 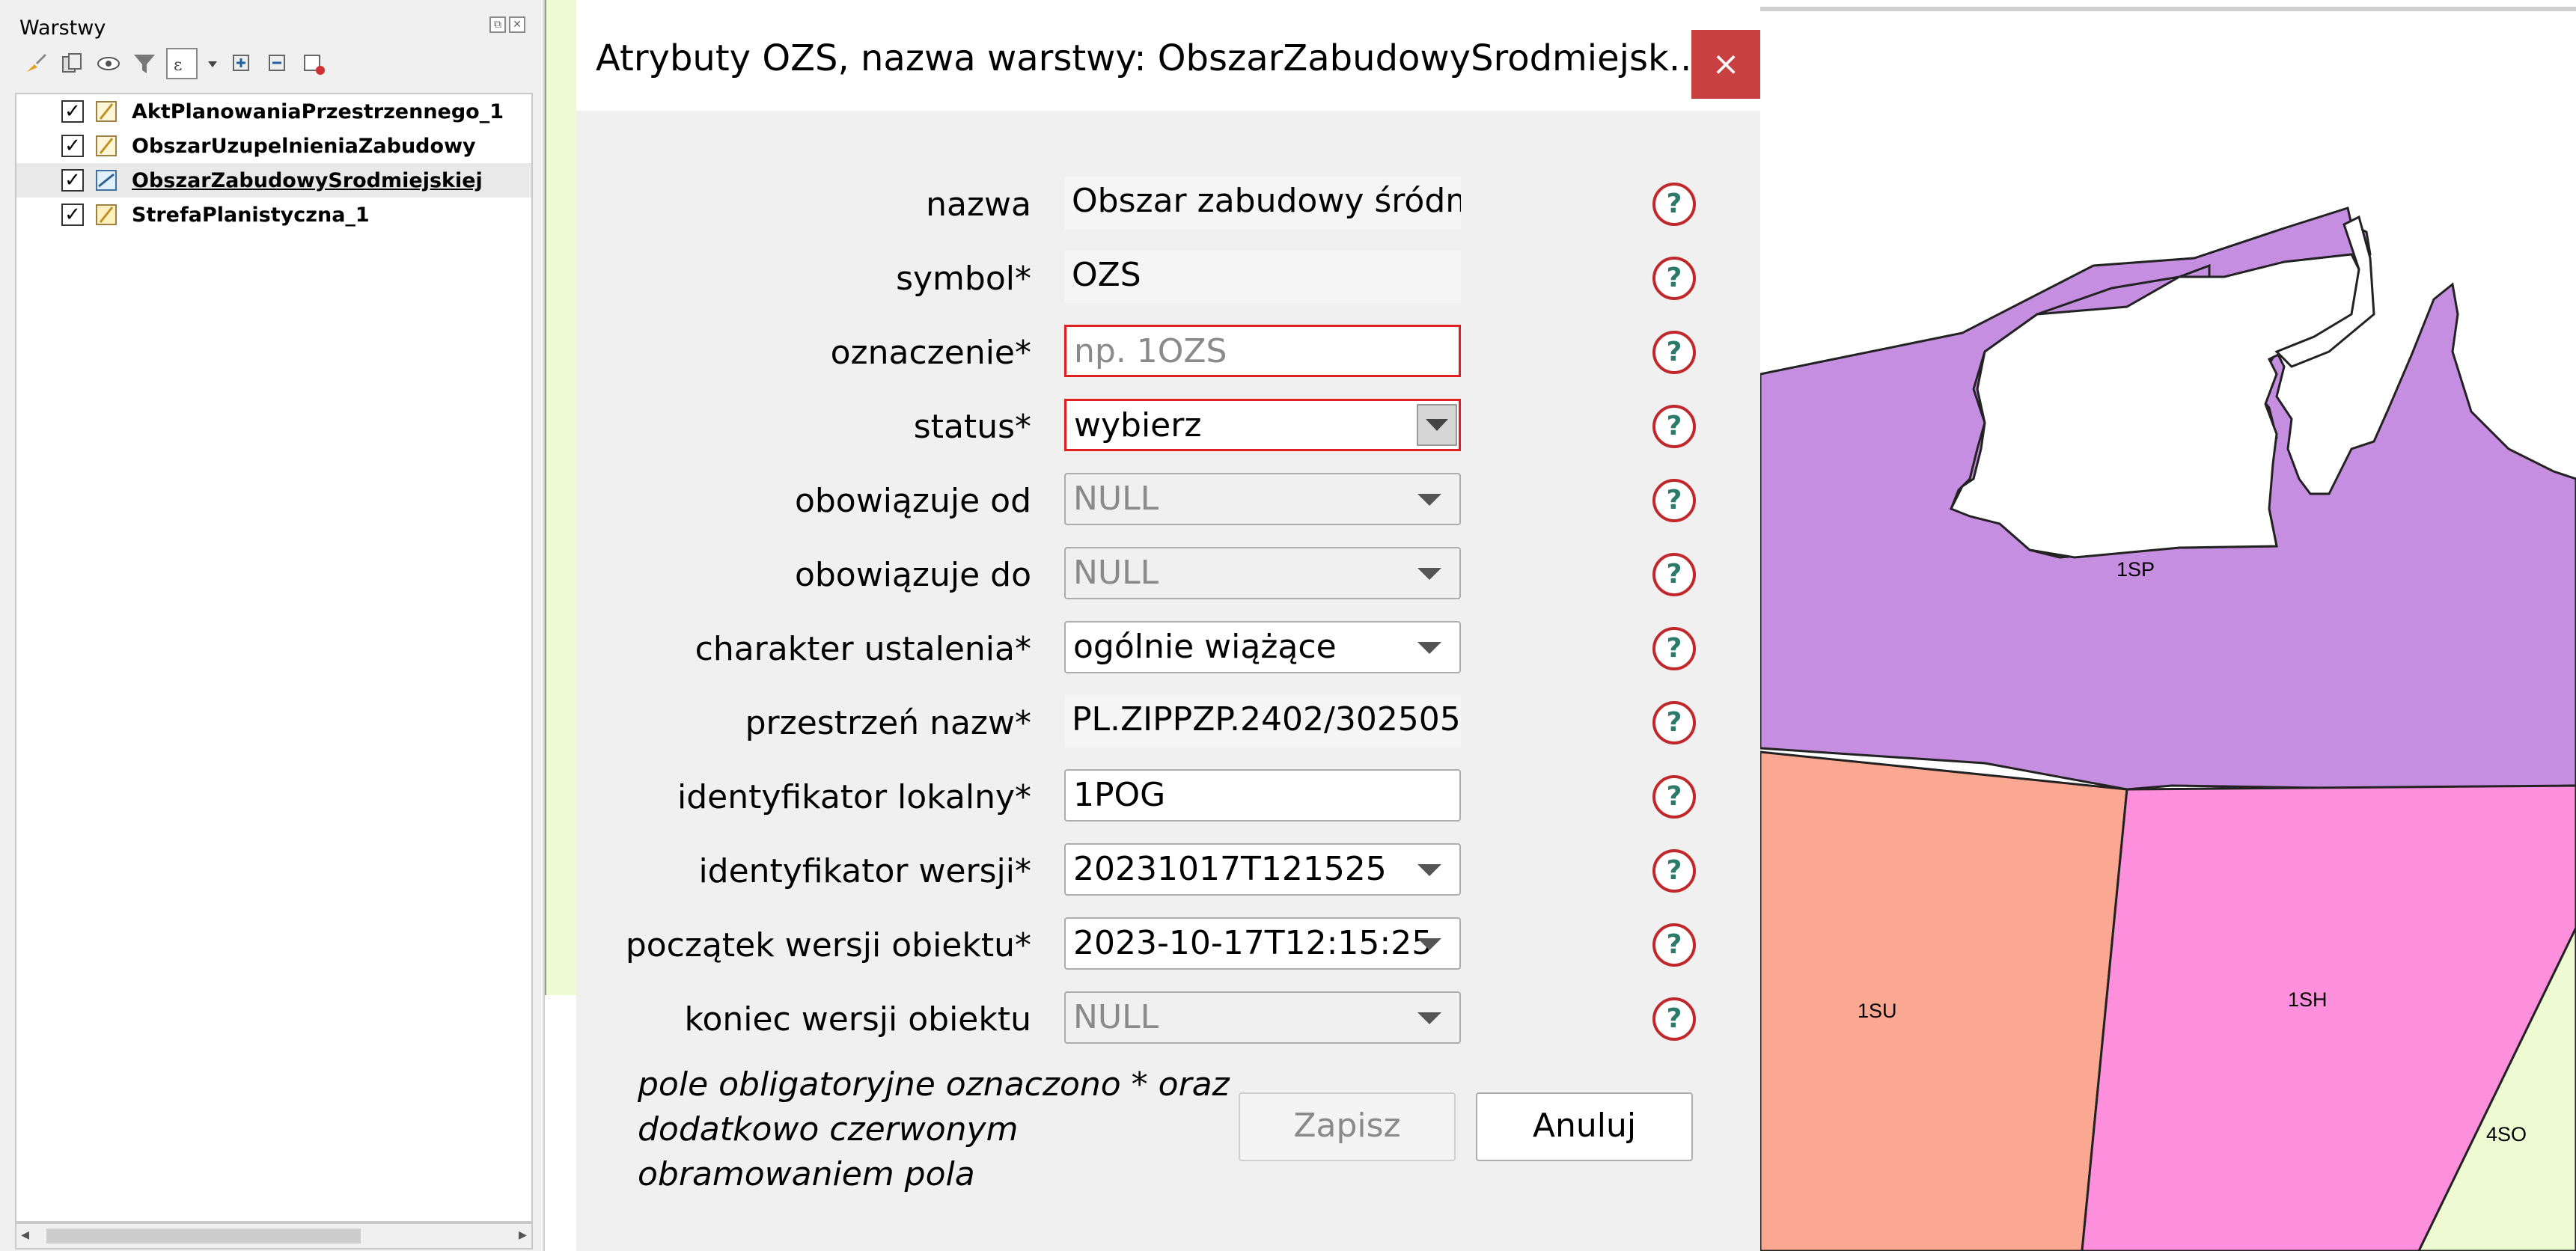 What do you see at coordinates (1437, 425) in the screenshot?
I see `dropdown-arrow-icon` at bounding box center [1437, 425].